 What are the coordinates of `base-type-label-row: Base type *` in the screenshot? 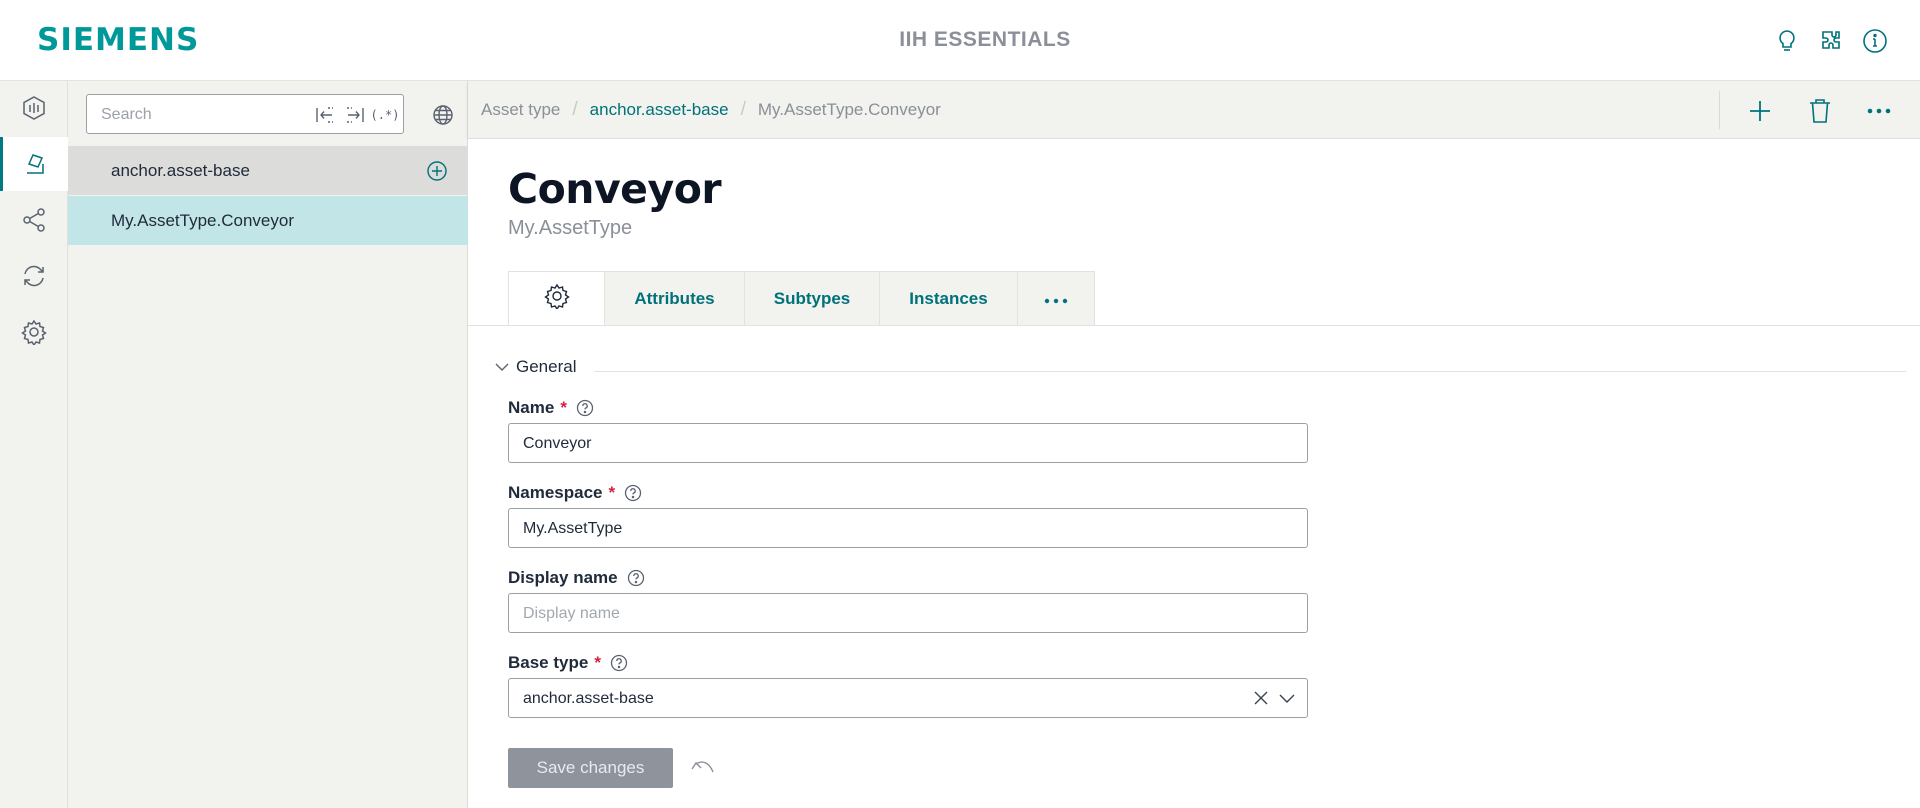 It's located at (568, 663).